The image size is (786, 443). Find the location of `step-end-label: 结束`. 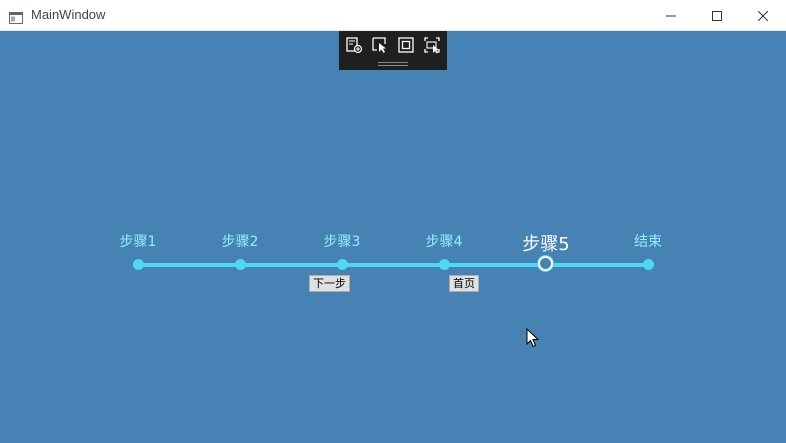

step-end-label: 结束 is located at coordinates (648, 242).